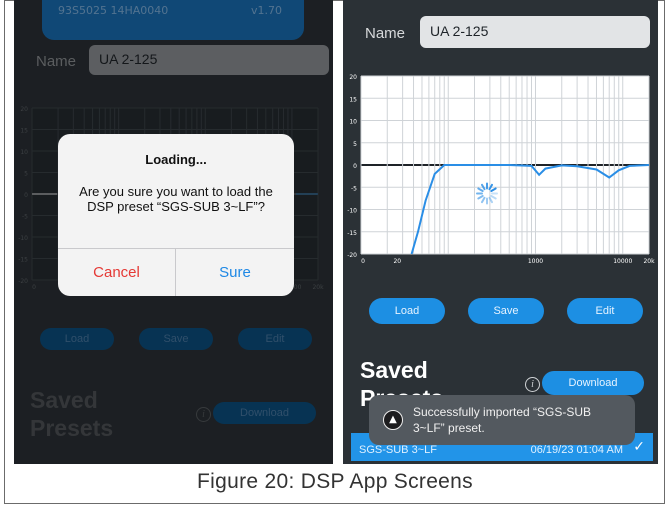  I want to click on y-tick-label: 15, so click(353, 99).